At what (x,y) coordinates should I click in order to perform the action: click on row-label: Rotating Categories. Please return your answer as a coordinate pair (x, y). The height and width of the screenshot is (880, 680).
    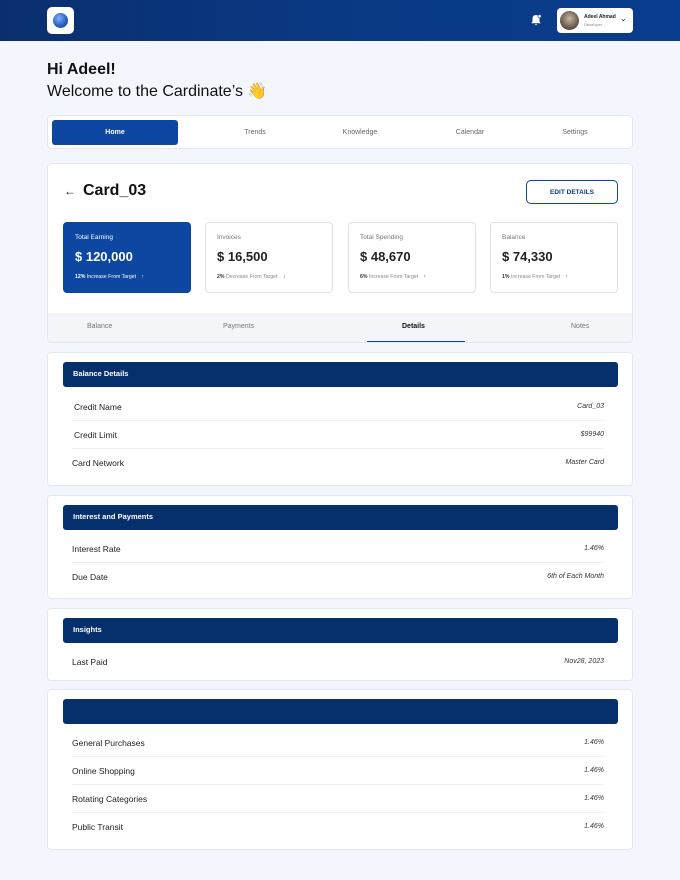
    Looking at the image, I should click on (110, 799).